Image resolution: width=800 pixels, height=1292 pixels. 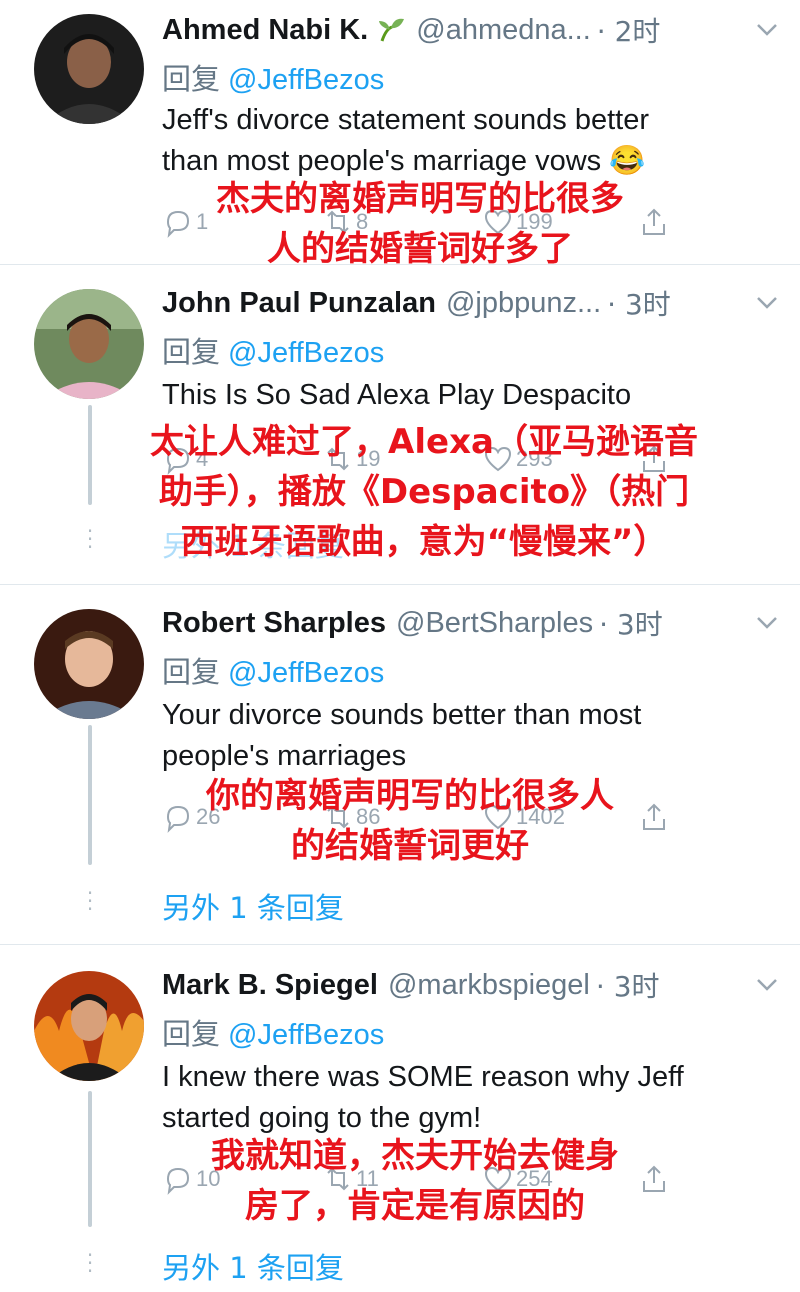 What do you see at coordinates (415, 1181) in the screenshot?
I see `translation-overlay: 我就知道，杰夫开始去健身 房了，肯定是有原因的` at bounding box center [415, 1181].